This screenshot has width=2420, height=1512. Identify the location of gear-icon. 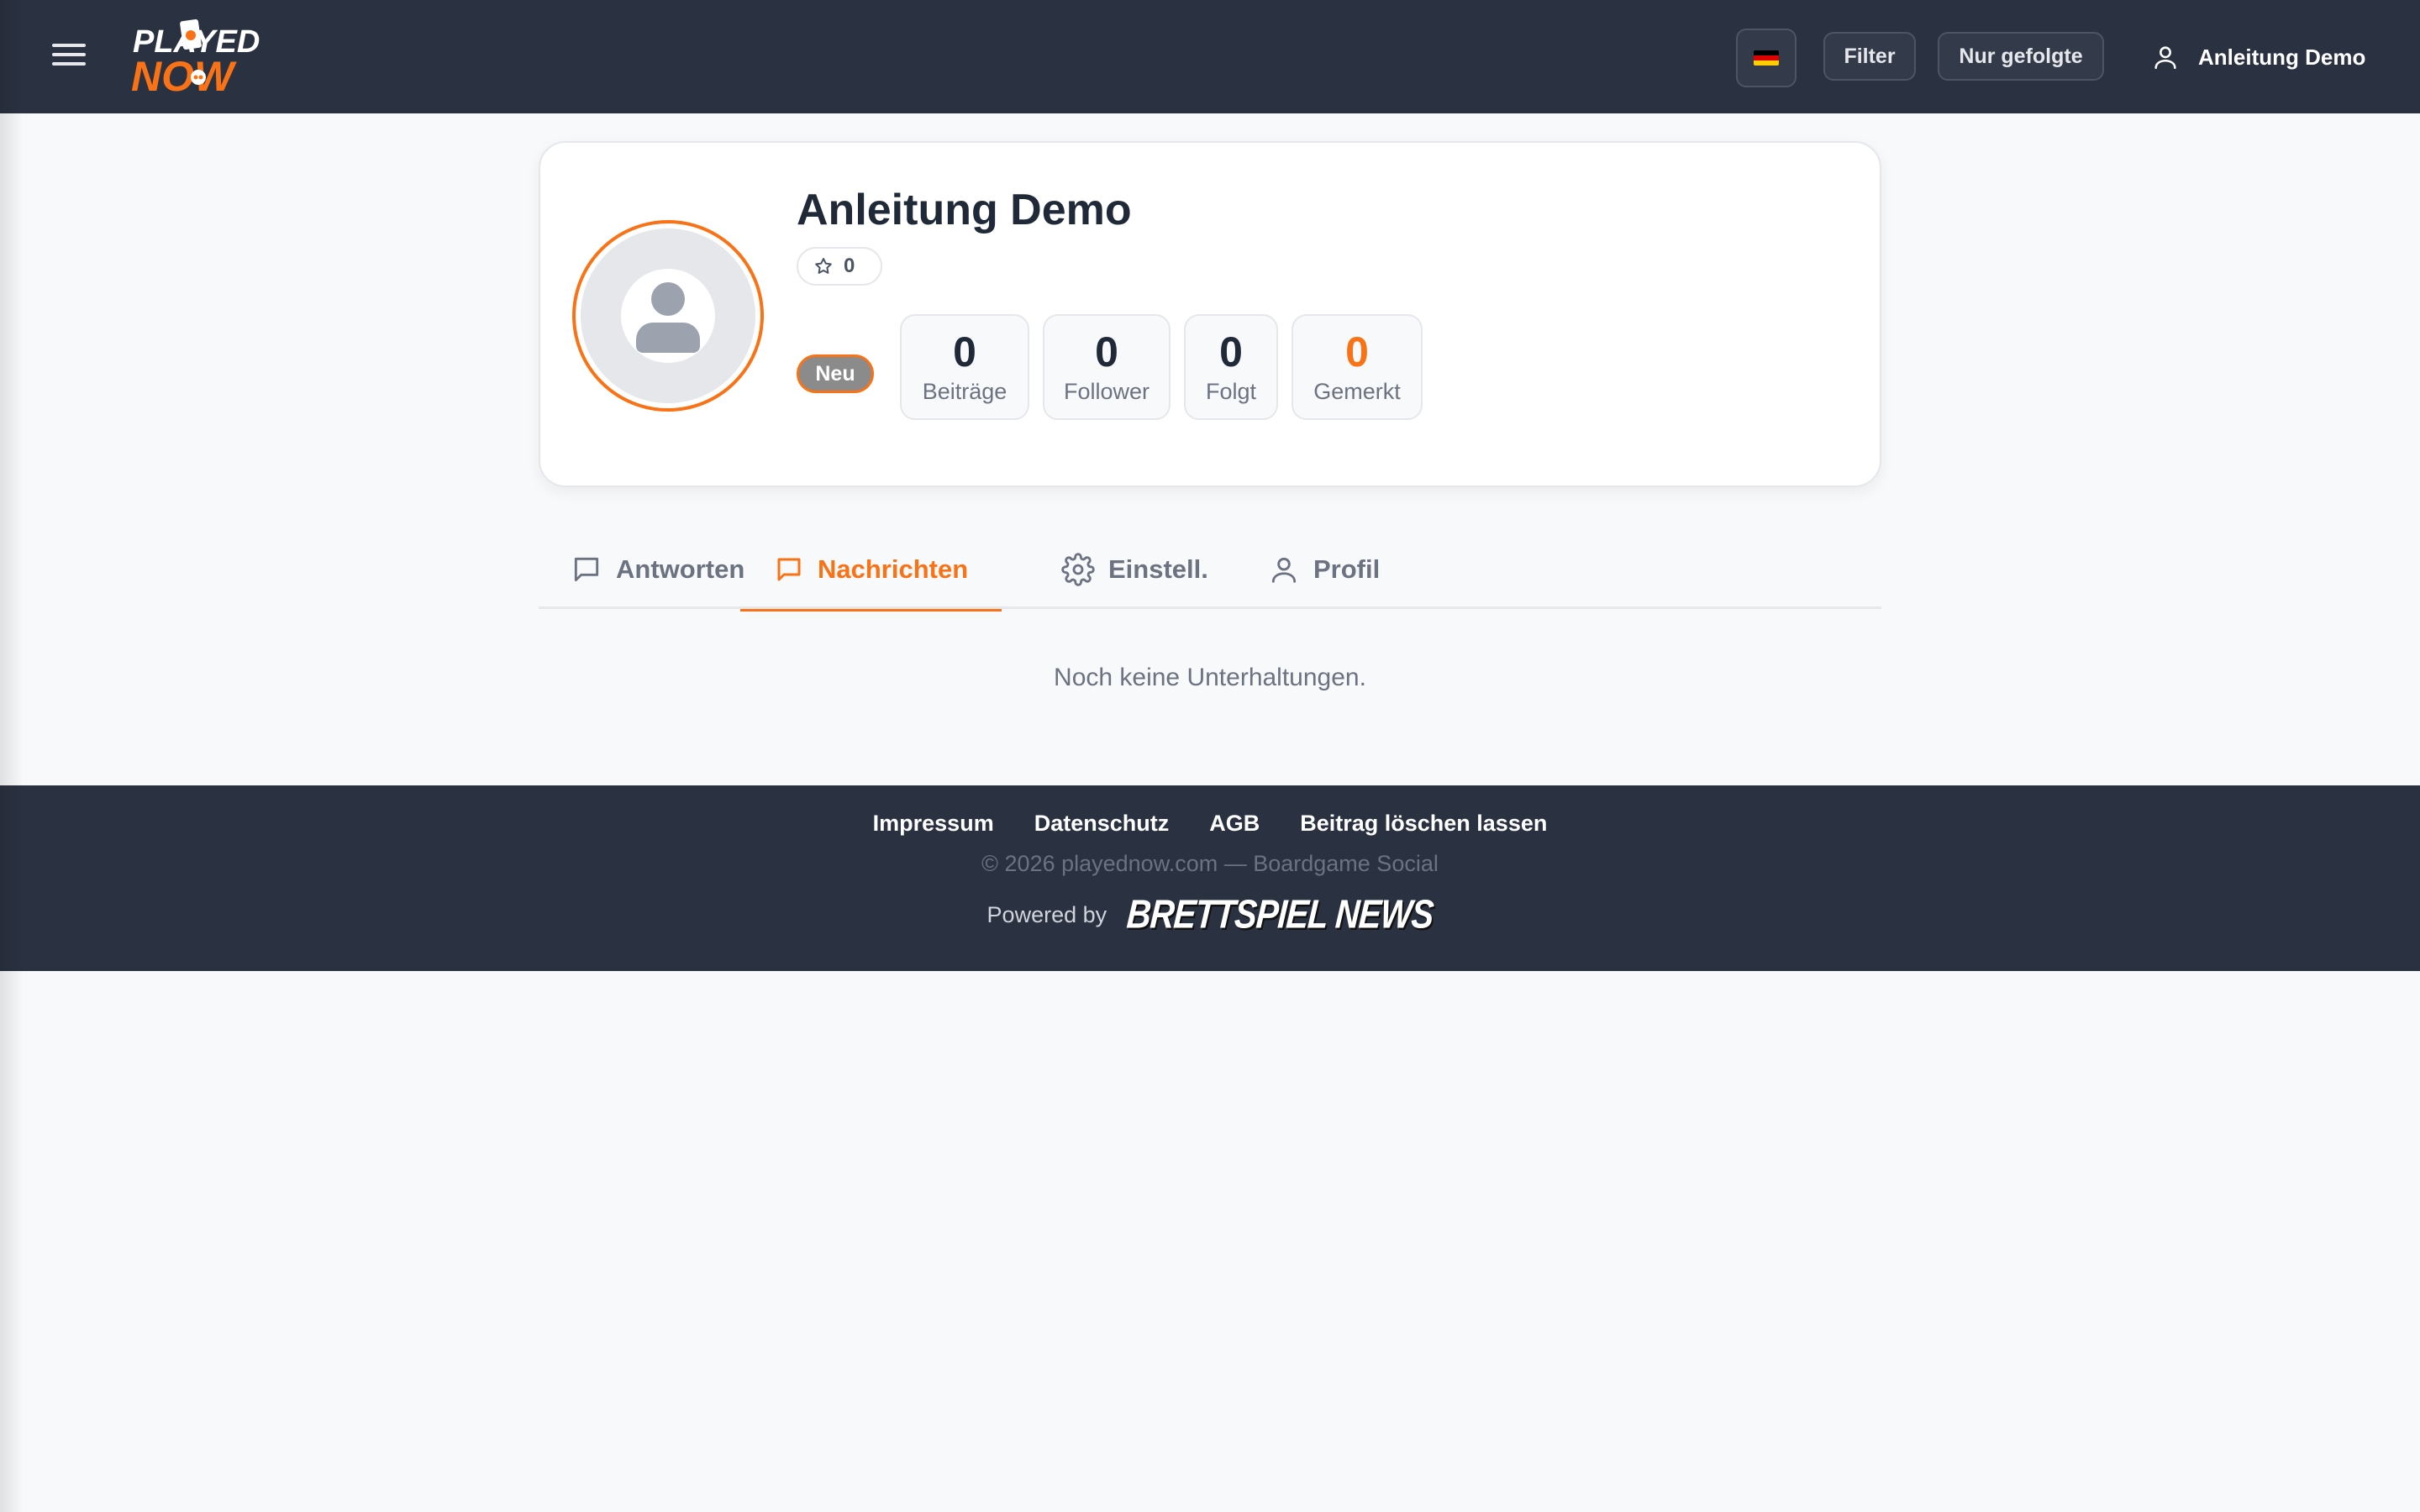
(1078, 569).